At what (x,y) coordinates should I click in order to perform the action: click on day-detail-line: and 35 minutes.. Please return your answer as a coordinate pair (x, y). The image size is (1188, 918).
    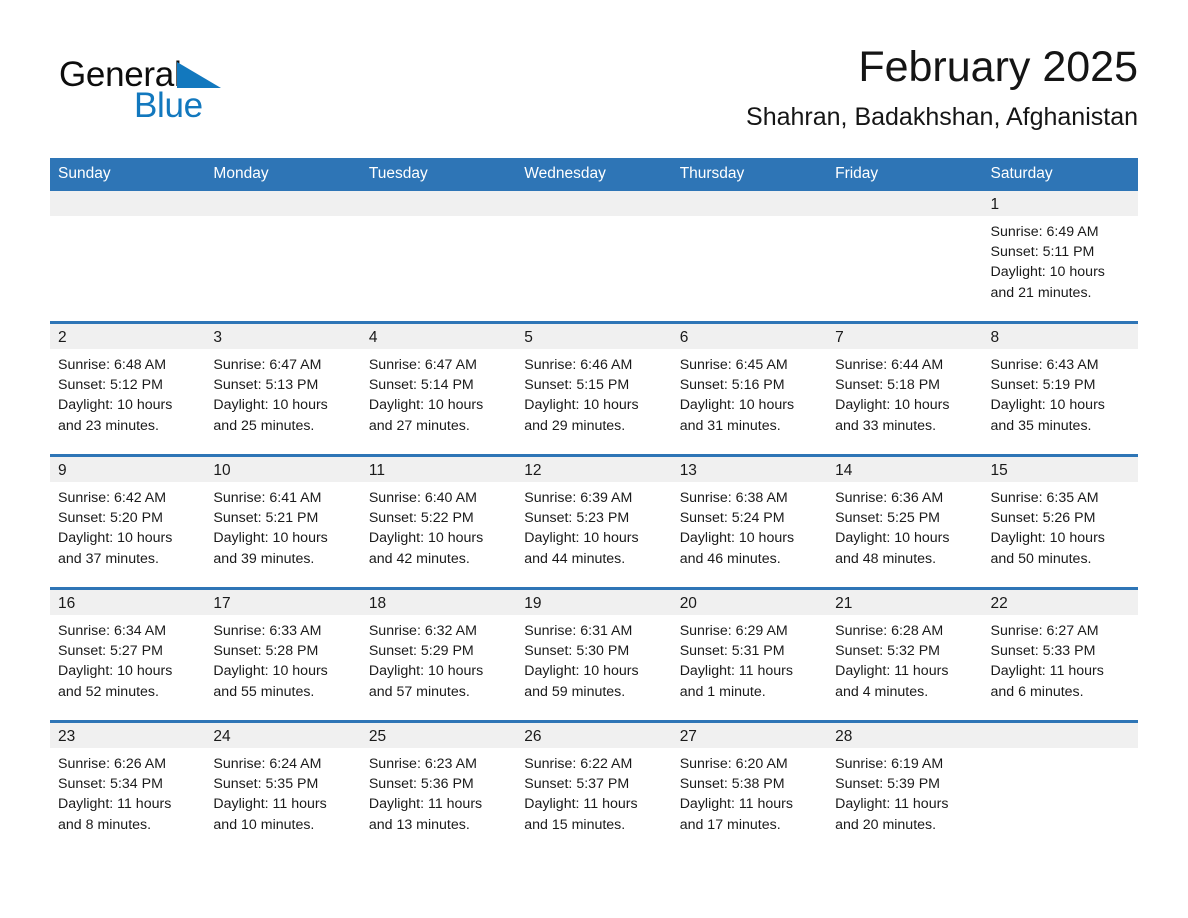
    Looking at the image, I should click on (1041, 425).